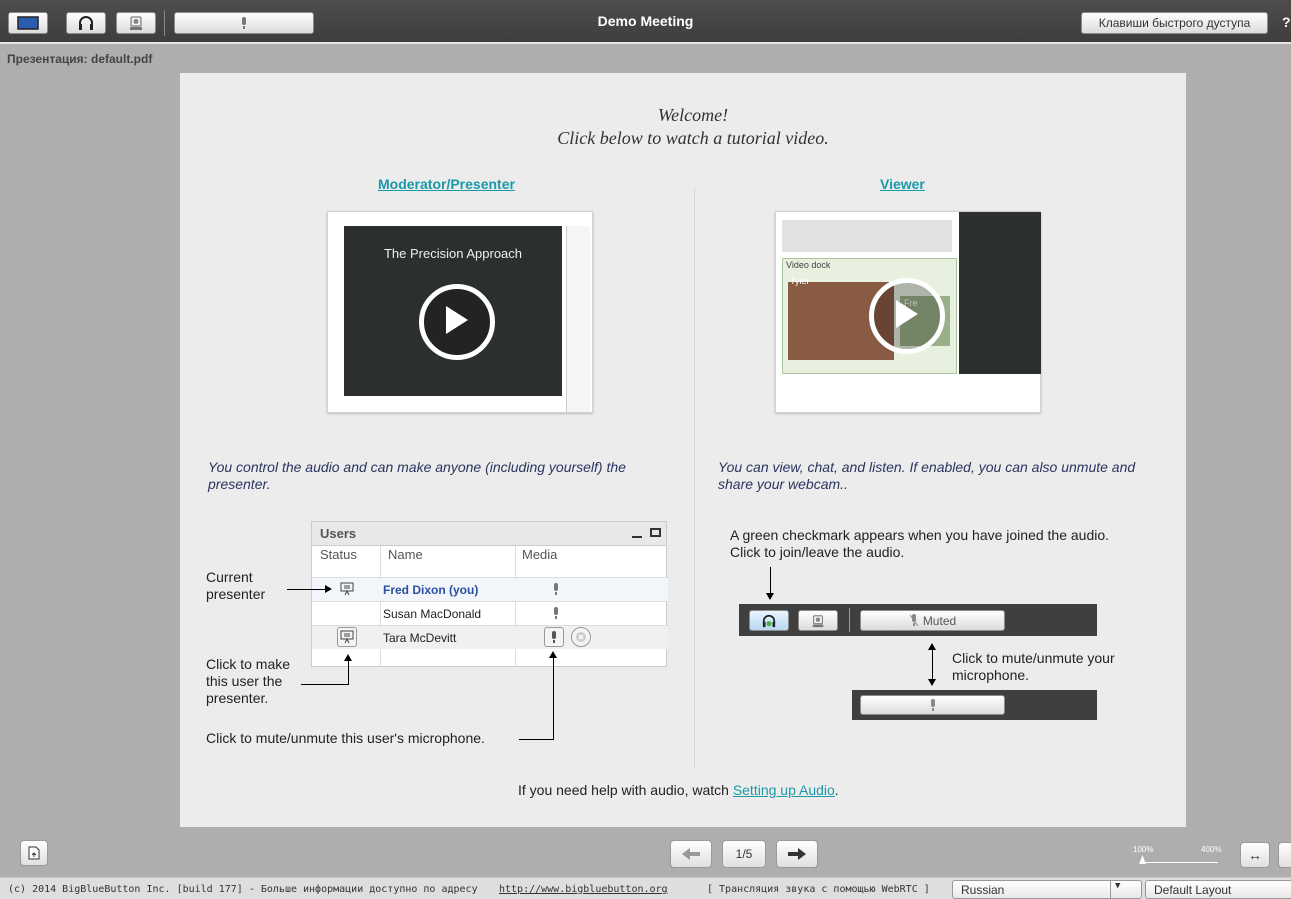  I want to click on fit-width-icon: ↔, so click(1255, 855).